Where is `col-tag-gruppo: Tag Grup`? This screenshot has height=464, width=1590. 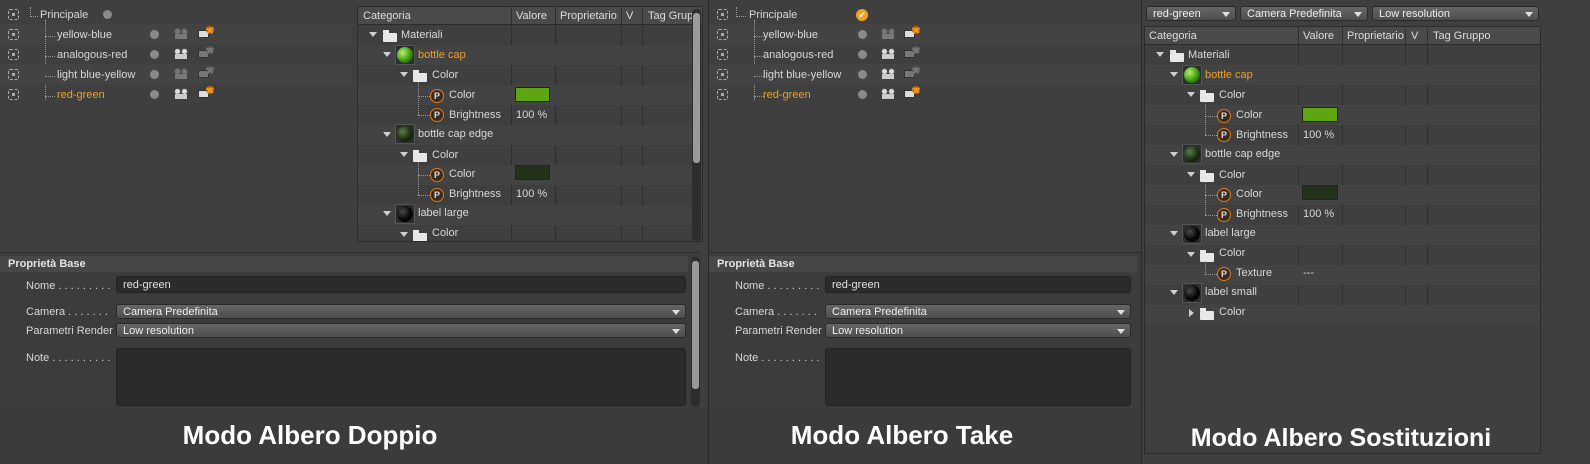 col-tag-gruppo: Tag Grup is located at coordinates (670, 16).